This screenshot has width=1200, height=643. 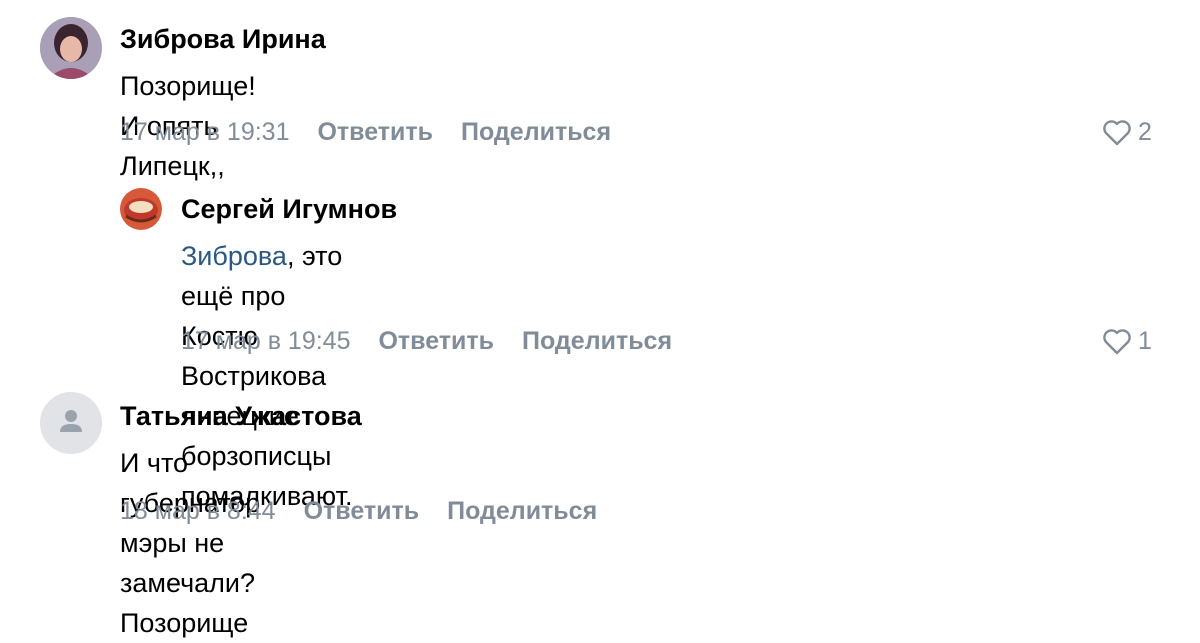 What do you see at coordinates (265, 341) in the screenshot?
I see `comment-date: 17 мар в 19:45` at bounding box center [265, 341].